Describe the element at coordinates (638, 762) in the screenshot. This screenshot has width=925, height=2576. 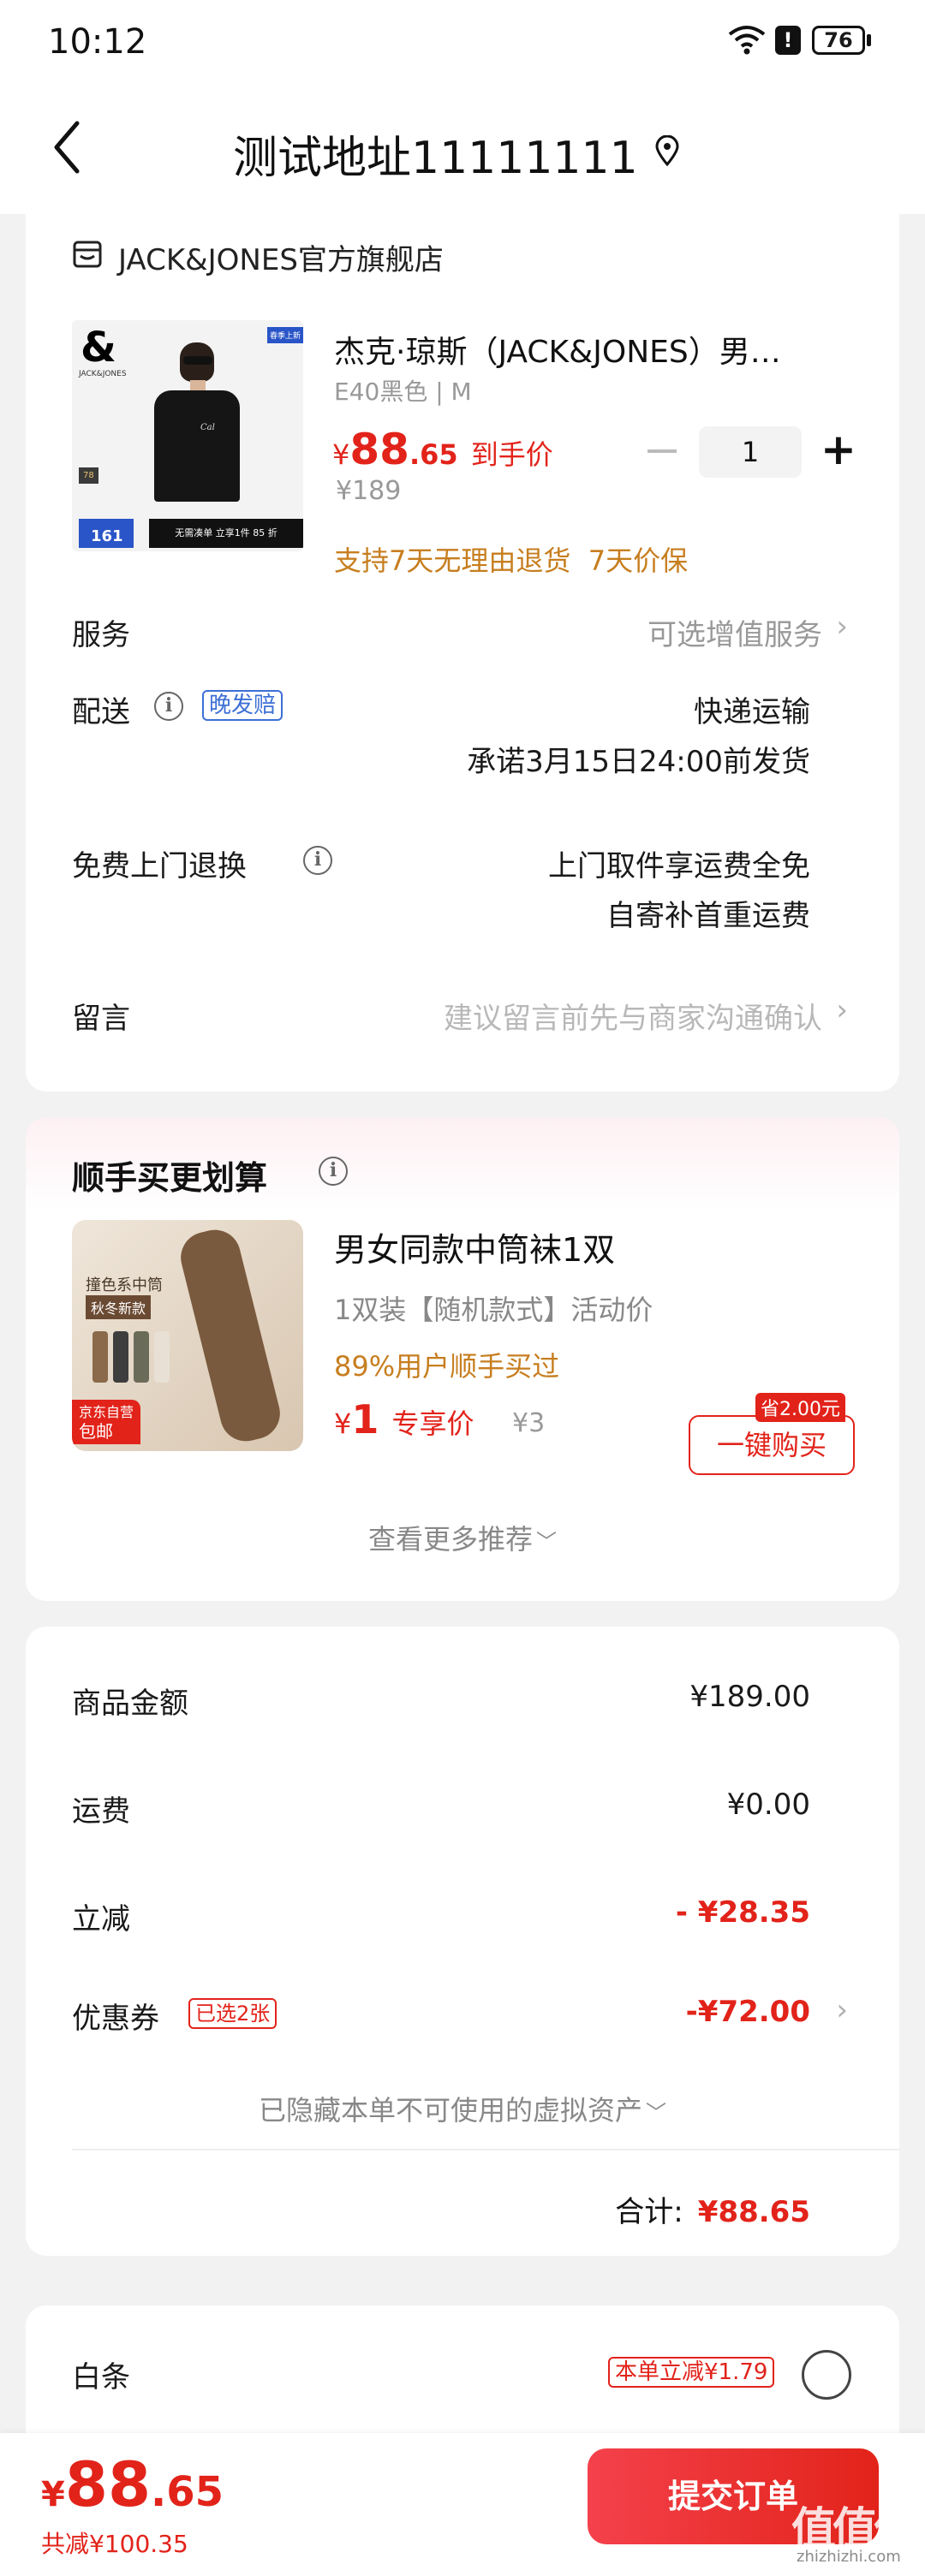
I see `delivery-promise: 承诺3月15日24:00前发货` at that location.